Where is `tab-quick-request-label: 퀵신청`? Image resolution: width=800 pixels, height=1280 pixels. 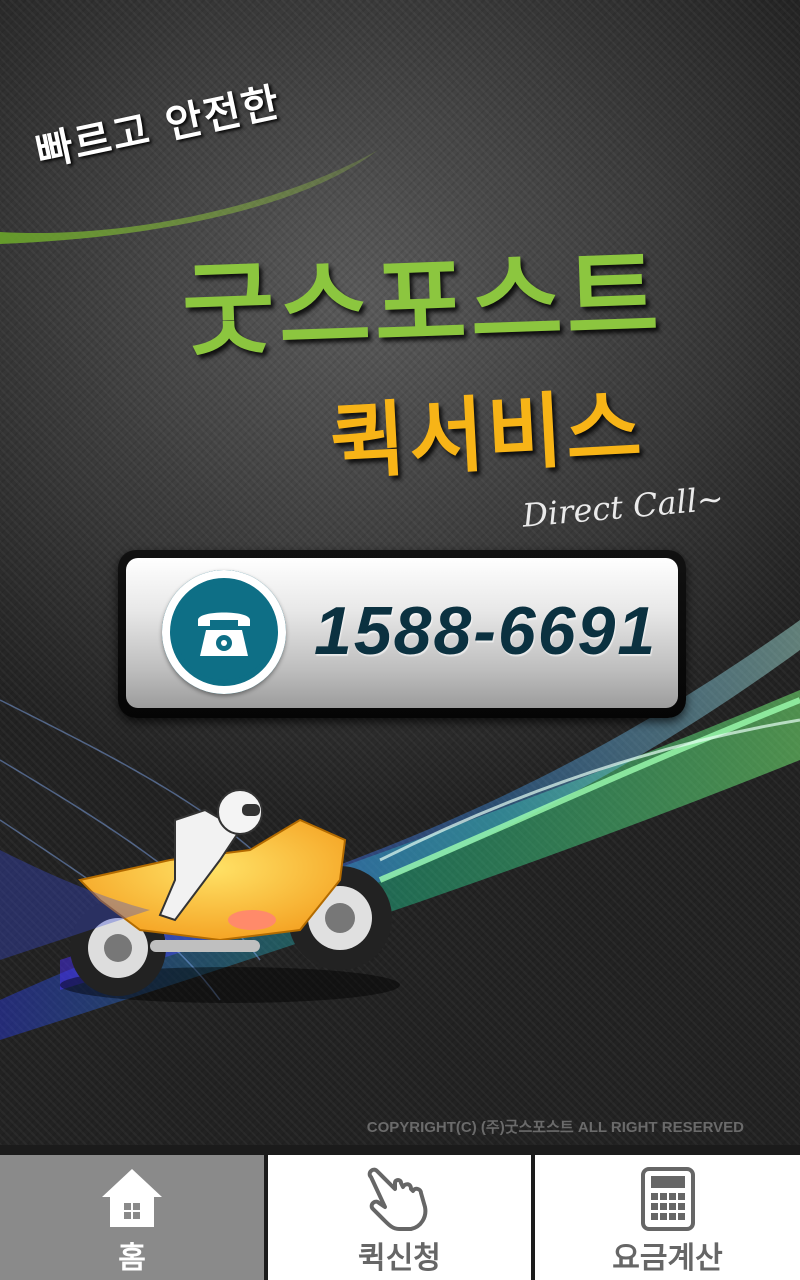 tab-quick-request-label: 퀵신청 is located at coordinates (399, 1258).